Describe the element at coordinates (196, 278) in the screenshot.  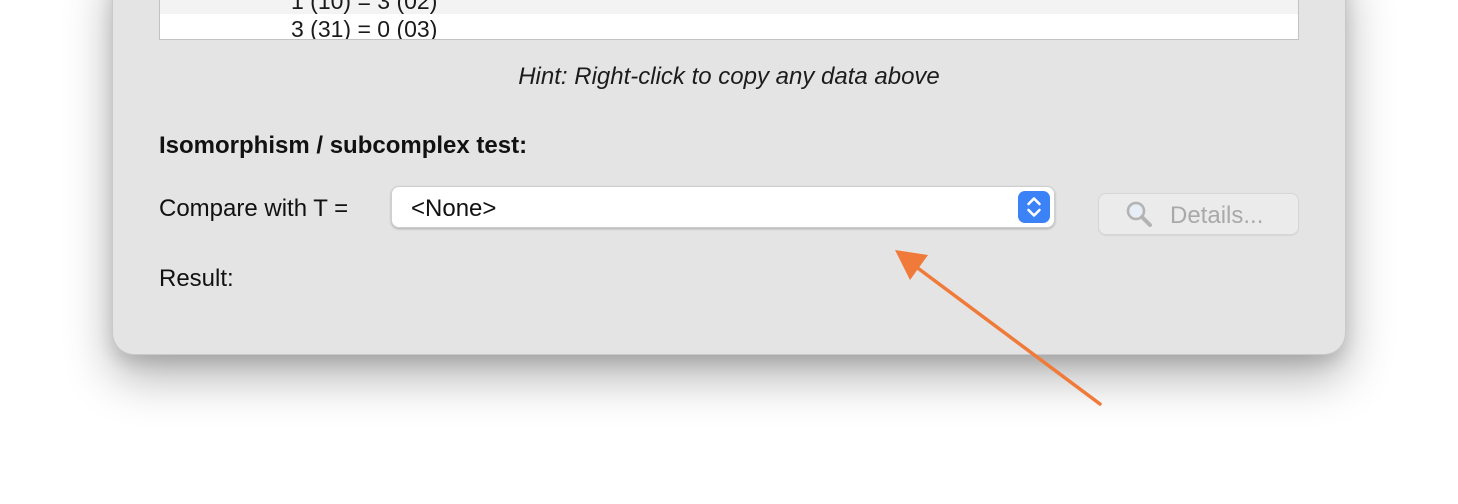
I see `result-label: Result:` at that location.